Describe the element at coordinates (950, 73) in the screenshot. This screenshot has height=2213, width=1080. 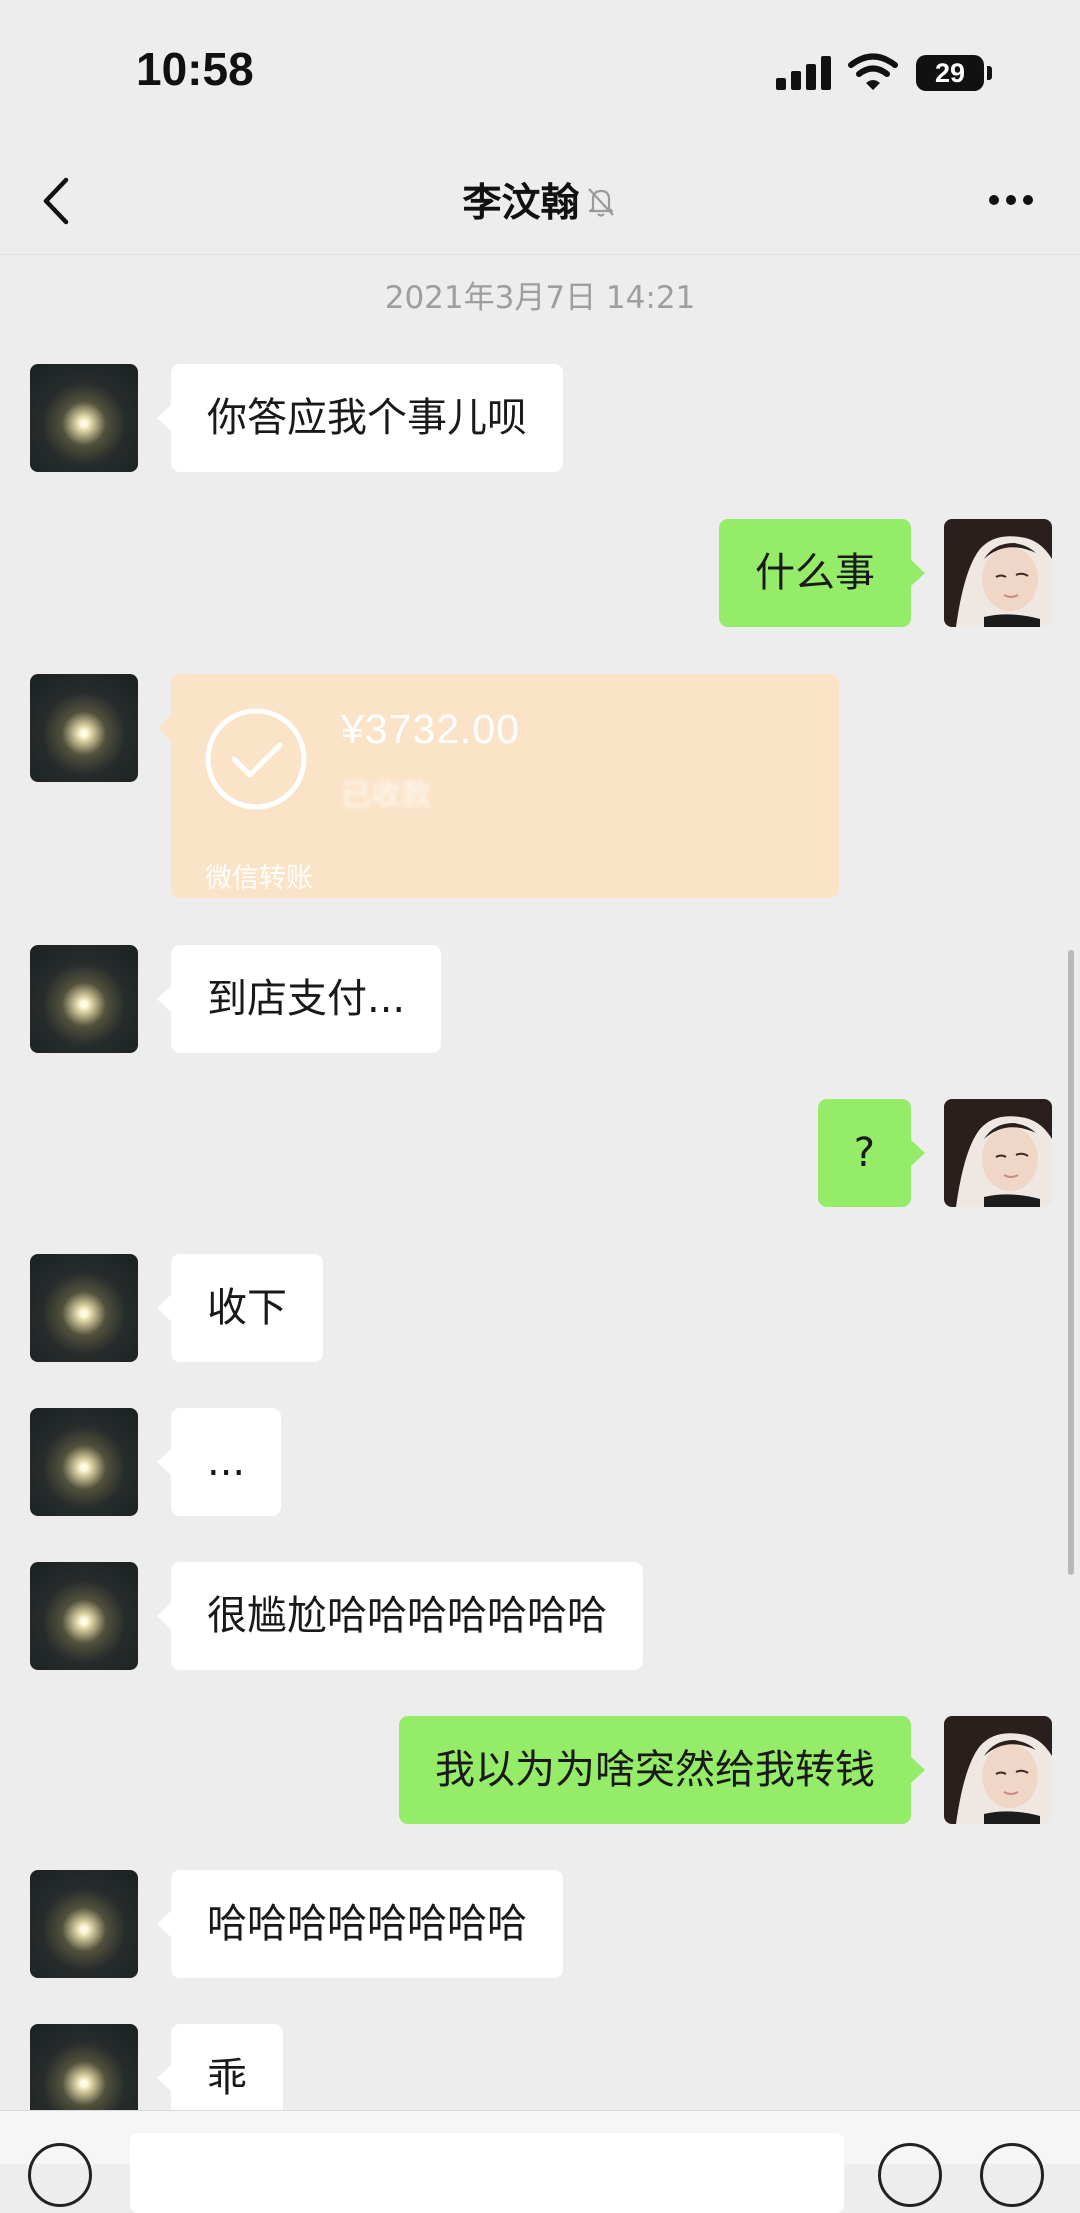
I see `battery-icon: 29` at that location.